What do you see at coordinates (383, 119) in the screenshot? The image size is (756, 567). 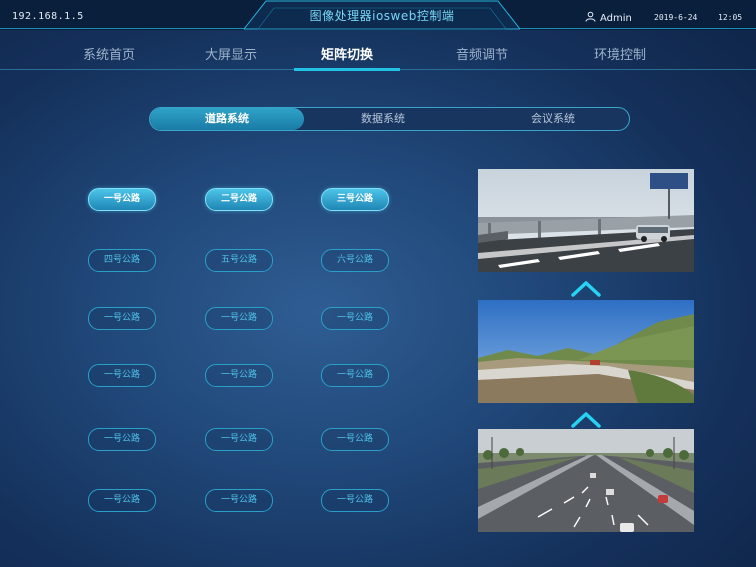 I see `tab-data-system: 数据系统` at bounding box center [383, 119].